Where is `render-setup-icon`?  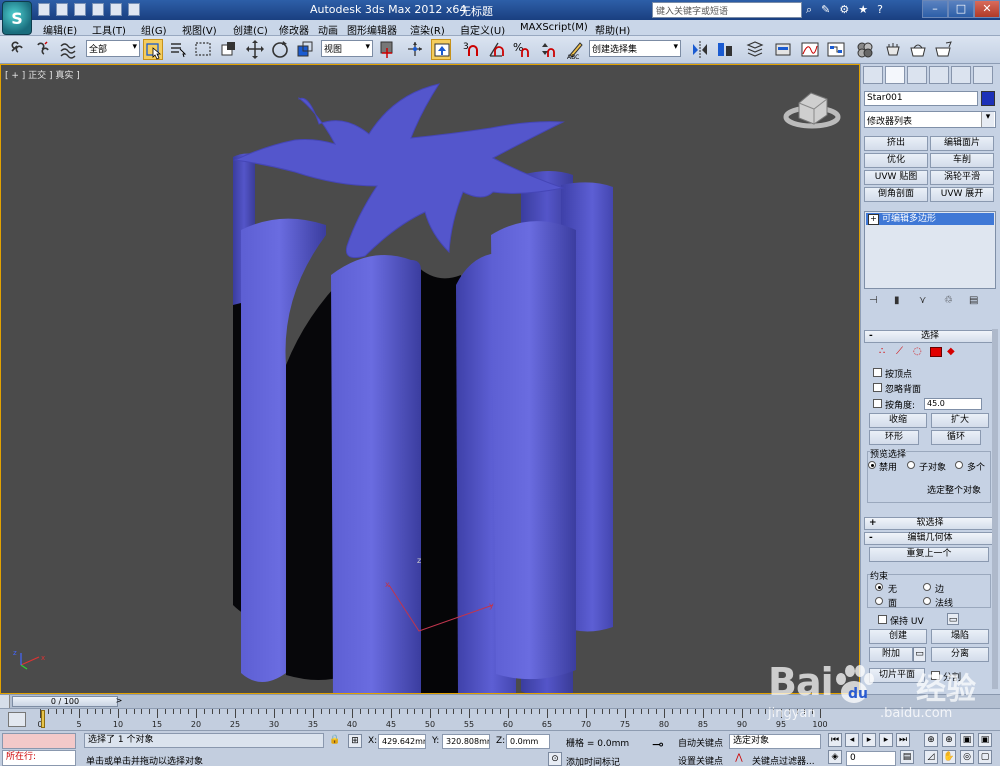 render-setup-icon is located at coordinates (893, 49).